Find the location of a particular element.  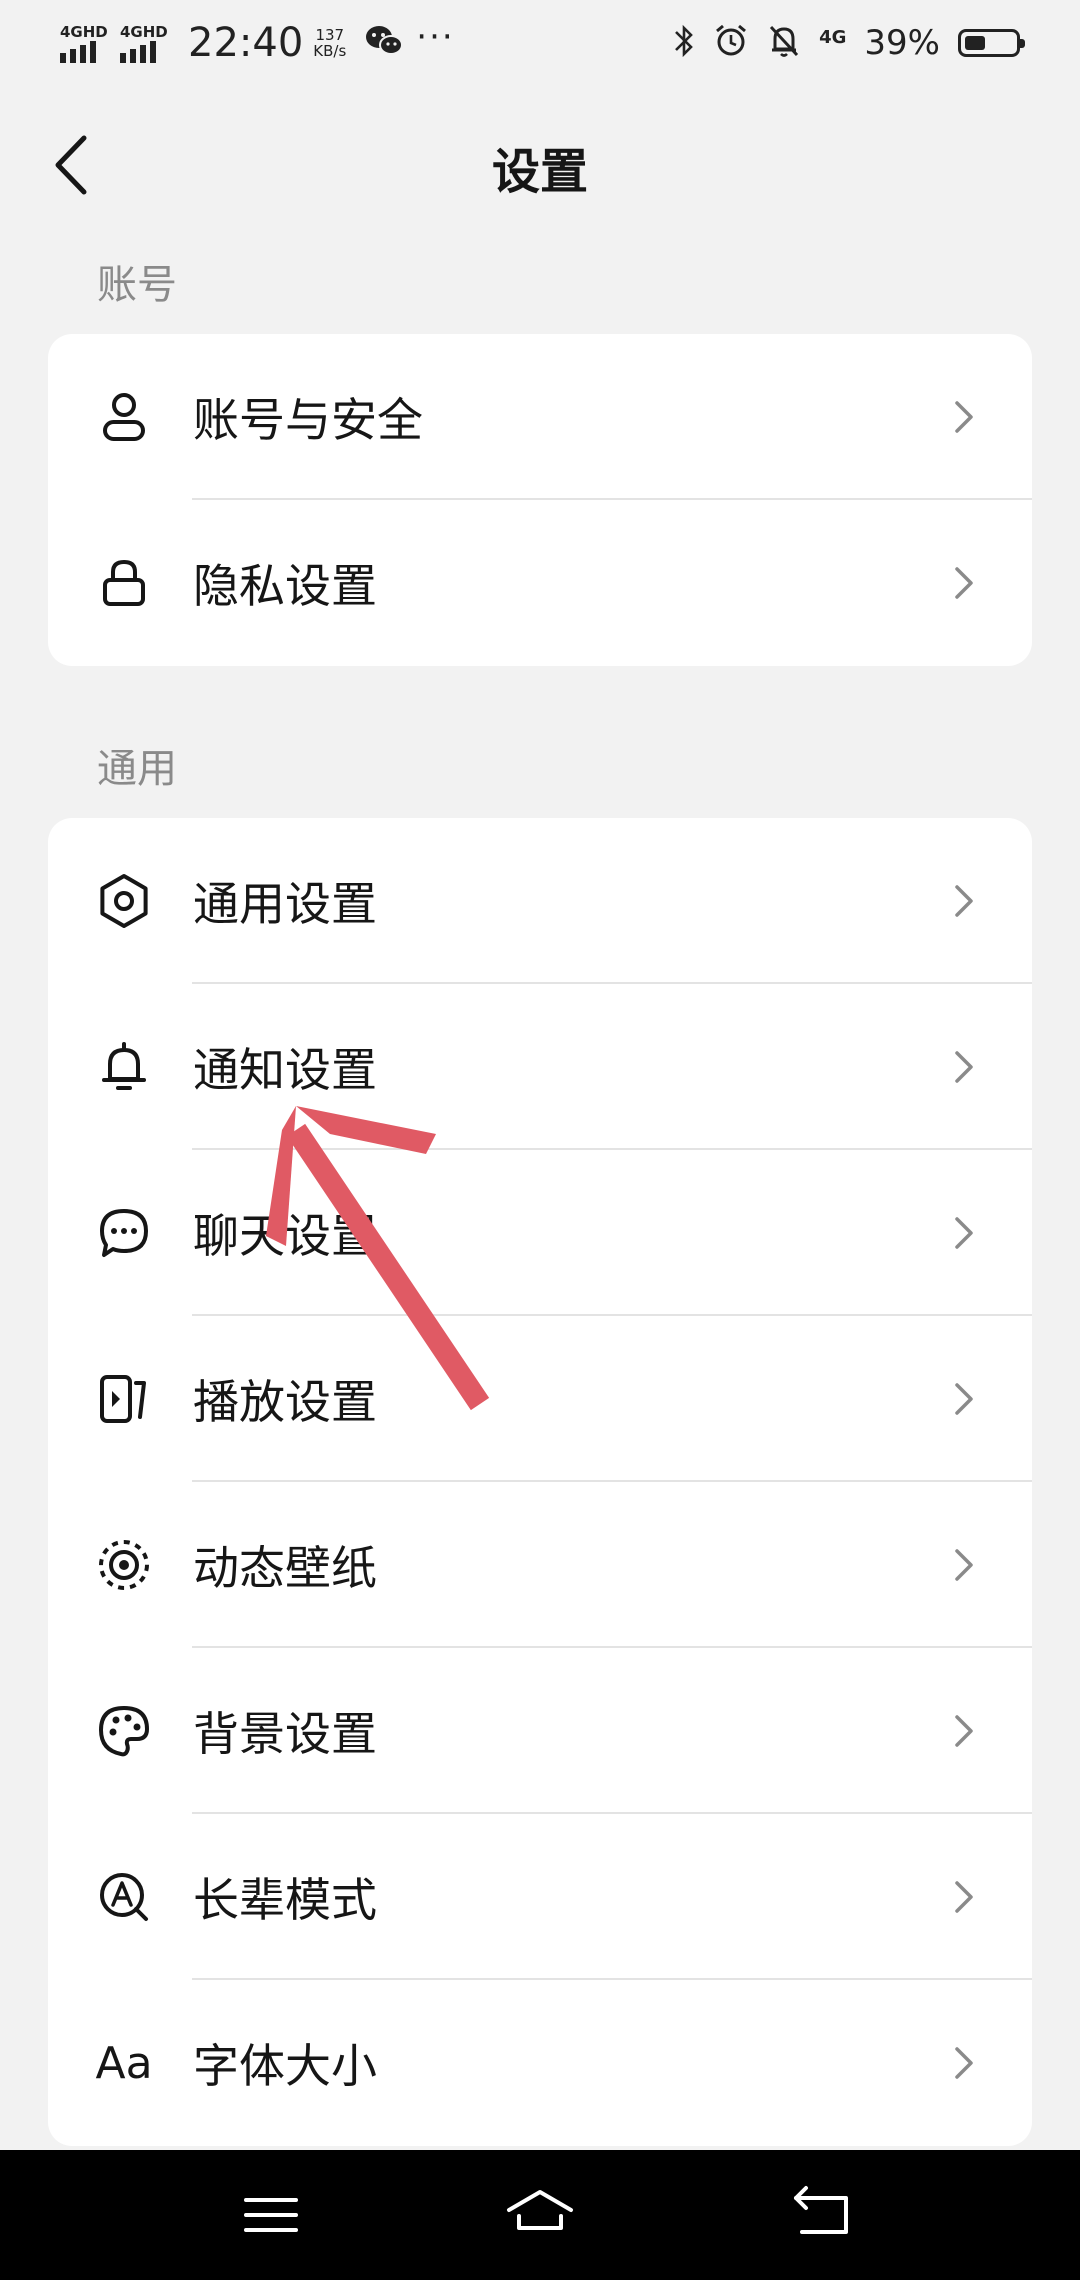

chat-bubble-icon is located at coordinates (124, 1233).